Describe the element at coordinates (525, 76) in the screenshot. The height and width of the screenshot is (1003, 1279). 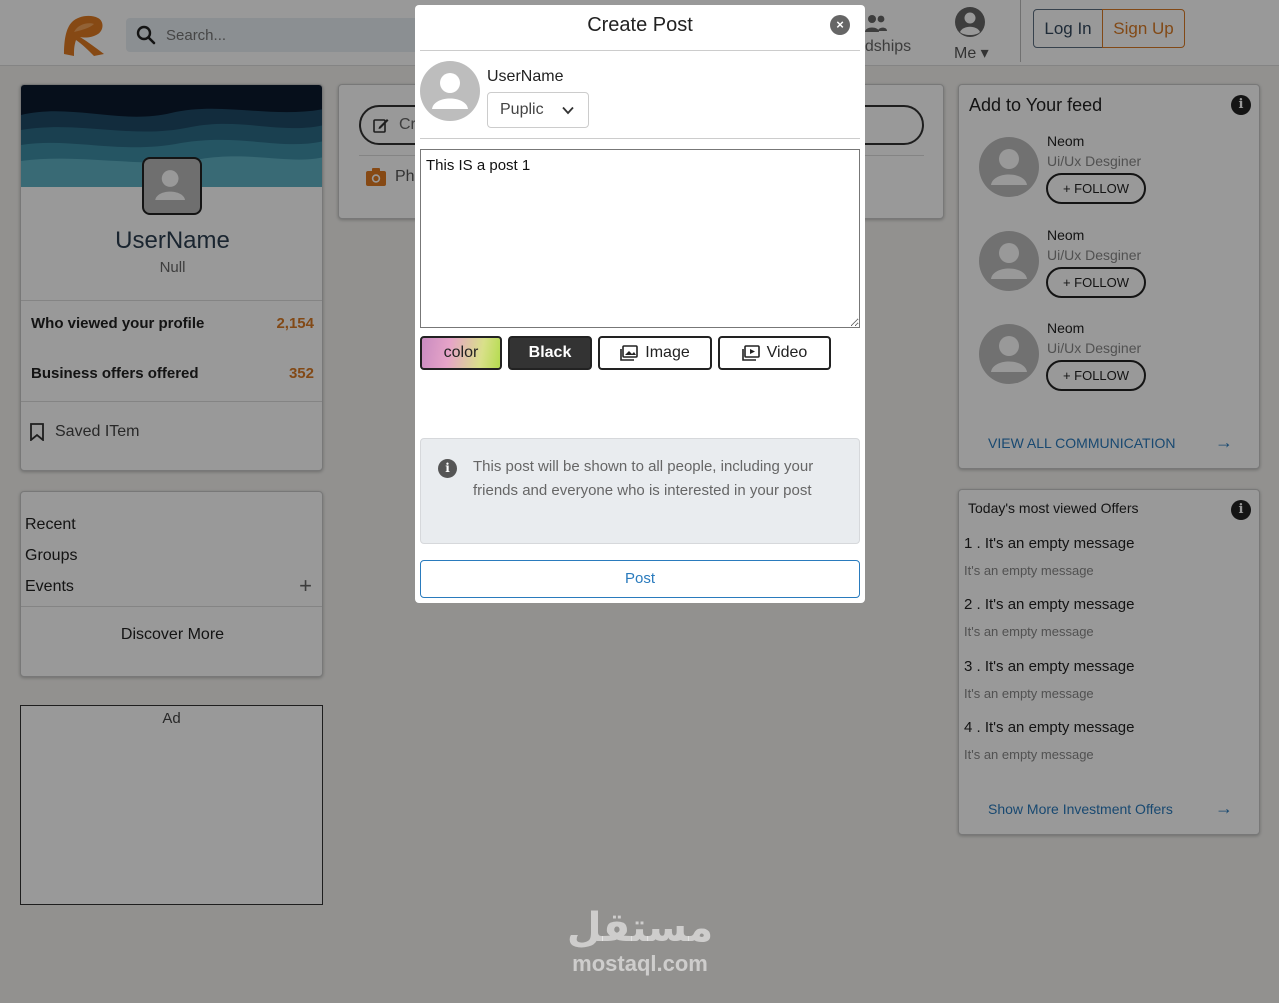
I see `modal-username: UserName` at that location.